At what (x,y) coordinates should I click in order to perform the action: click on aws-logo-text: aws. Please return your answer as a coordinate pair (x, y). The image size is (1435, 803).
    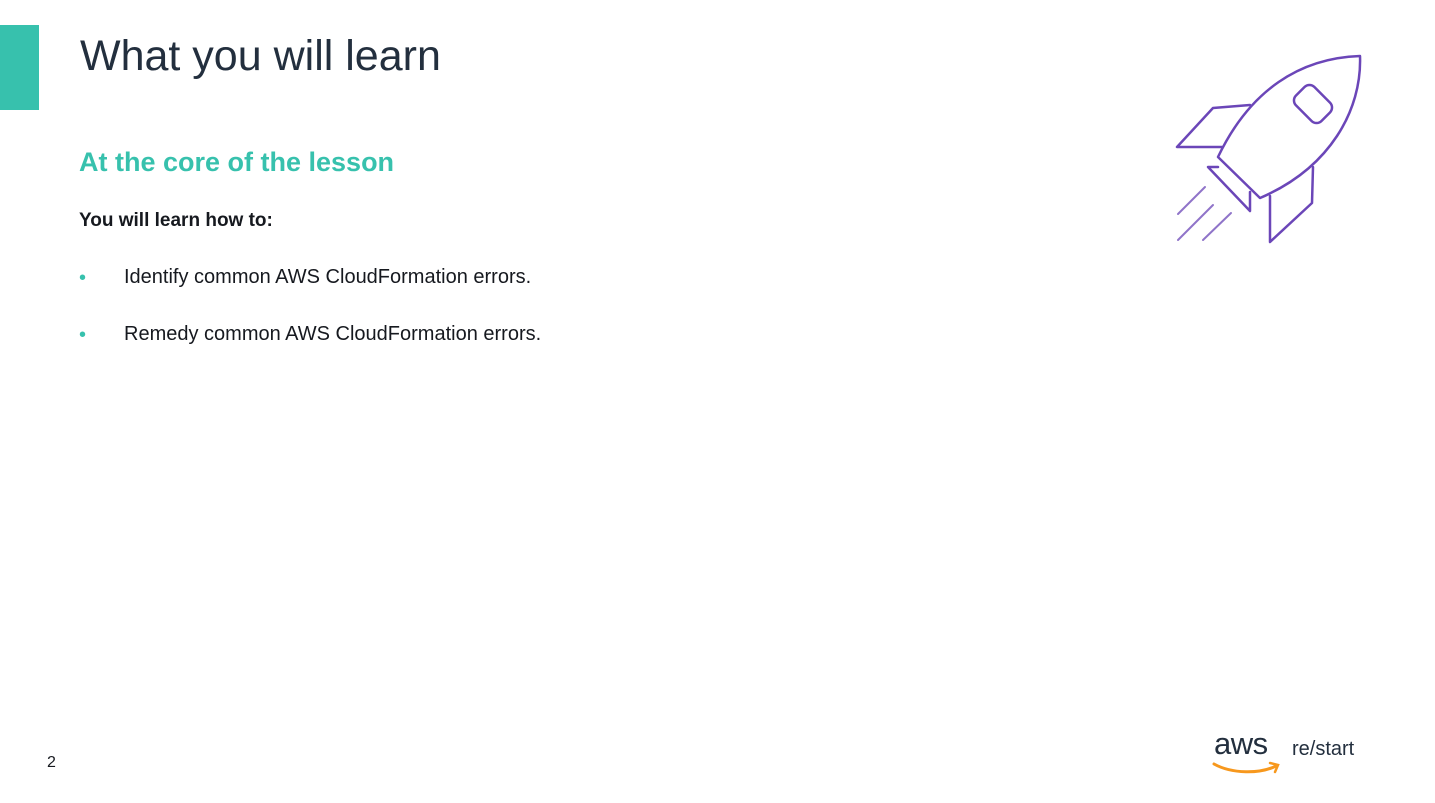
    Looking at the image, I should click on (1241, 743).